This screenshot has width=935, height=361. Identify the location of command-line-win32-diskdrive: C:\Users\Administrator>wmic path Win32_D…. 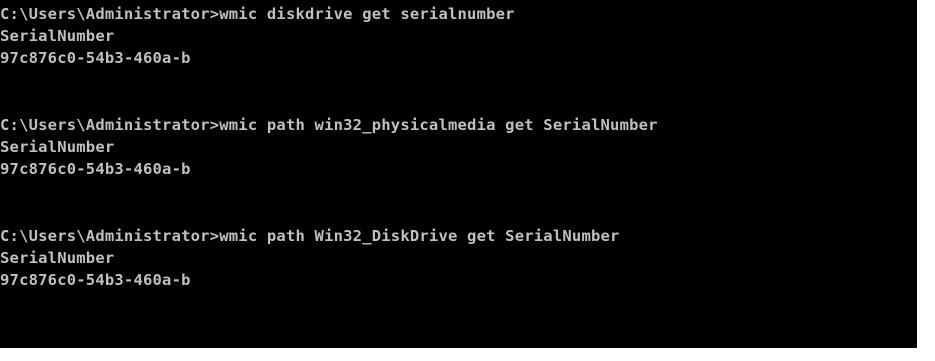
(310, 235).